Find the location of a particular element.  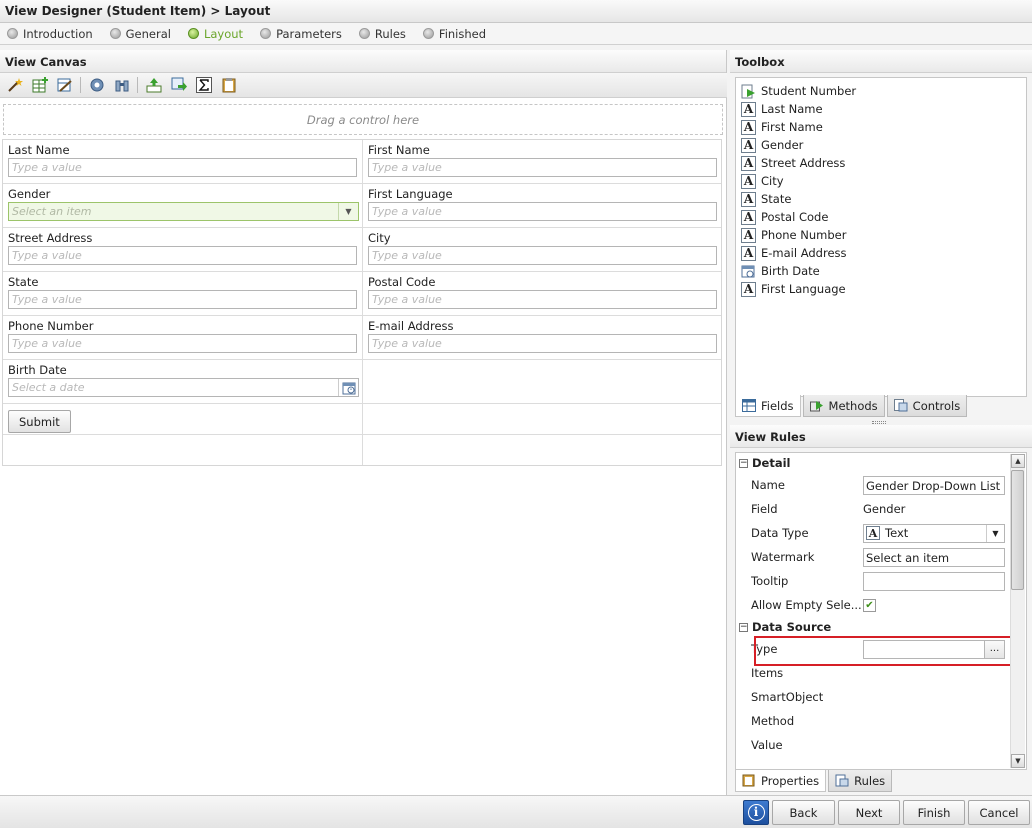

toolbox-item-first-name: A First Name is located at coordinates (881, 127).